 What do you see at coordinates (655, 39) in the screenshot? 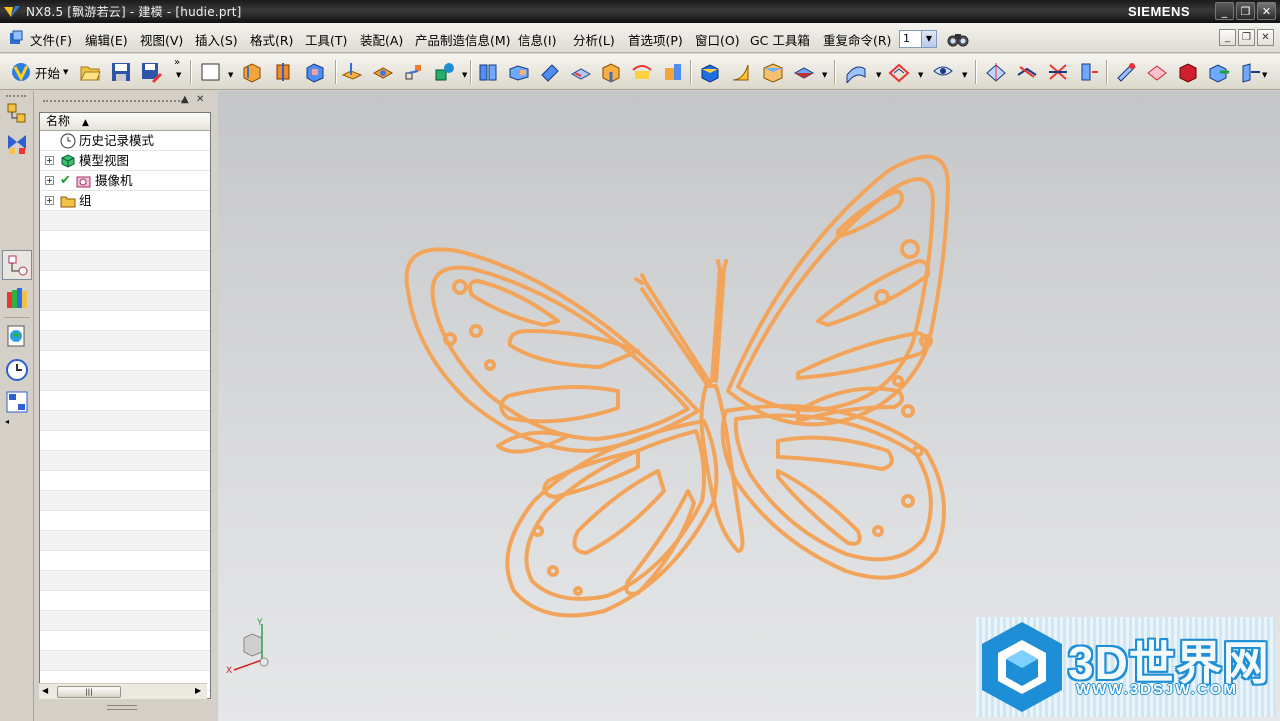
I see `menu-preferences: 首选项(P)` at bounding box center [655, 39].